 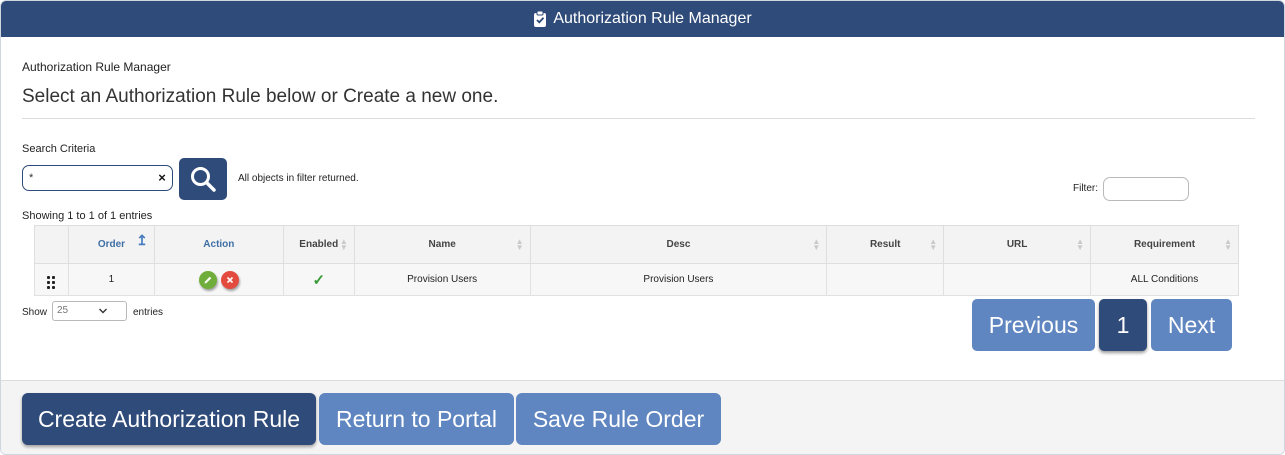 I want to click on page-length-value: 25, so click(x=63, y=310).